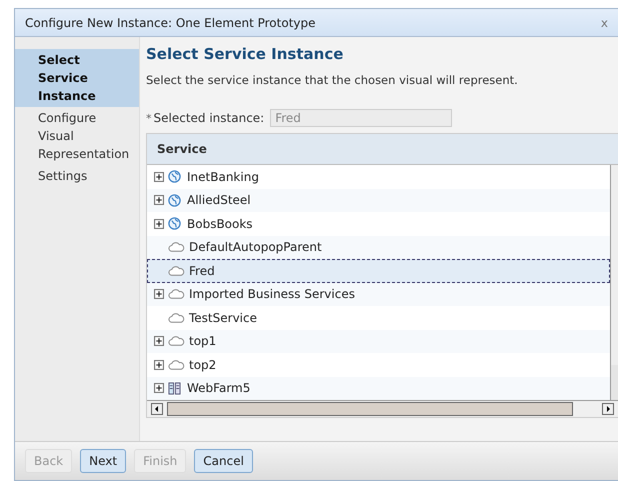  What do you see at coordinates (382, 408) in the screenshot?
I see `horizontal-scrollbar` at bounding box center [382, 408].